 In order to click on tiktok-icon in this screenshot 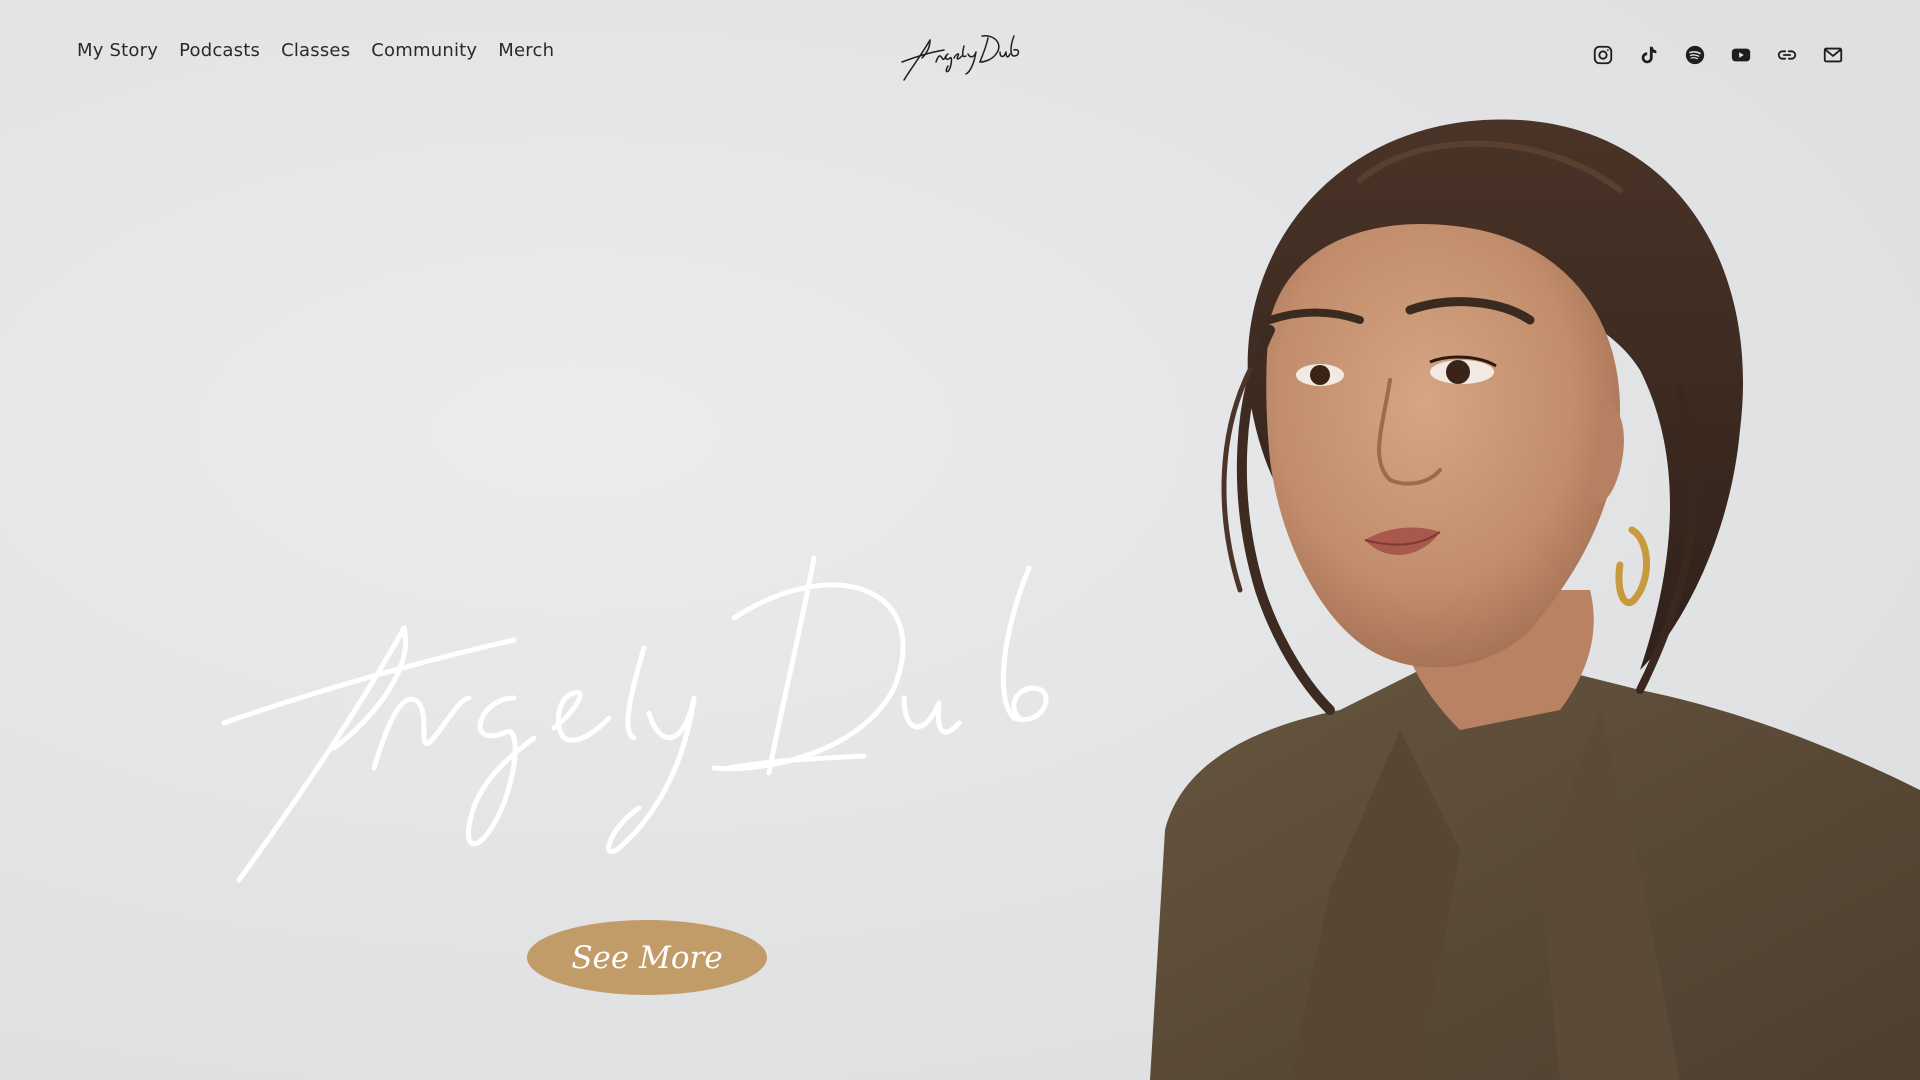, I will do `click(1649, 55)`.